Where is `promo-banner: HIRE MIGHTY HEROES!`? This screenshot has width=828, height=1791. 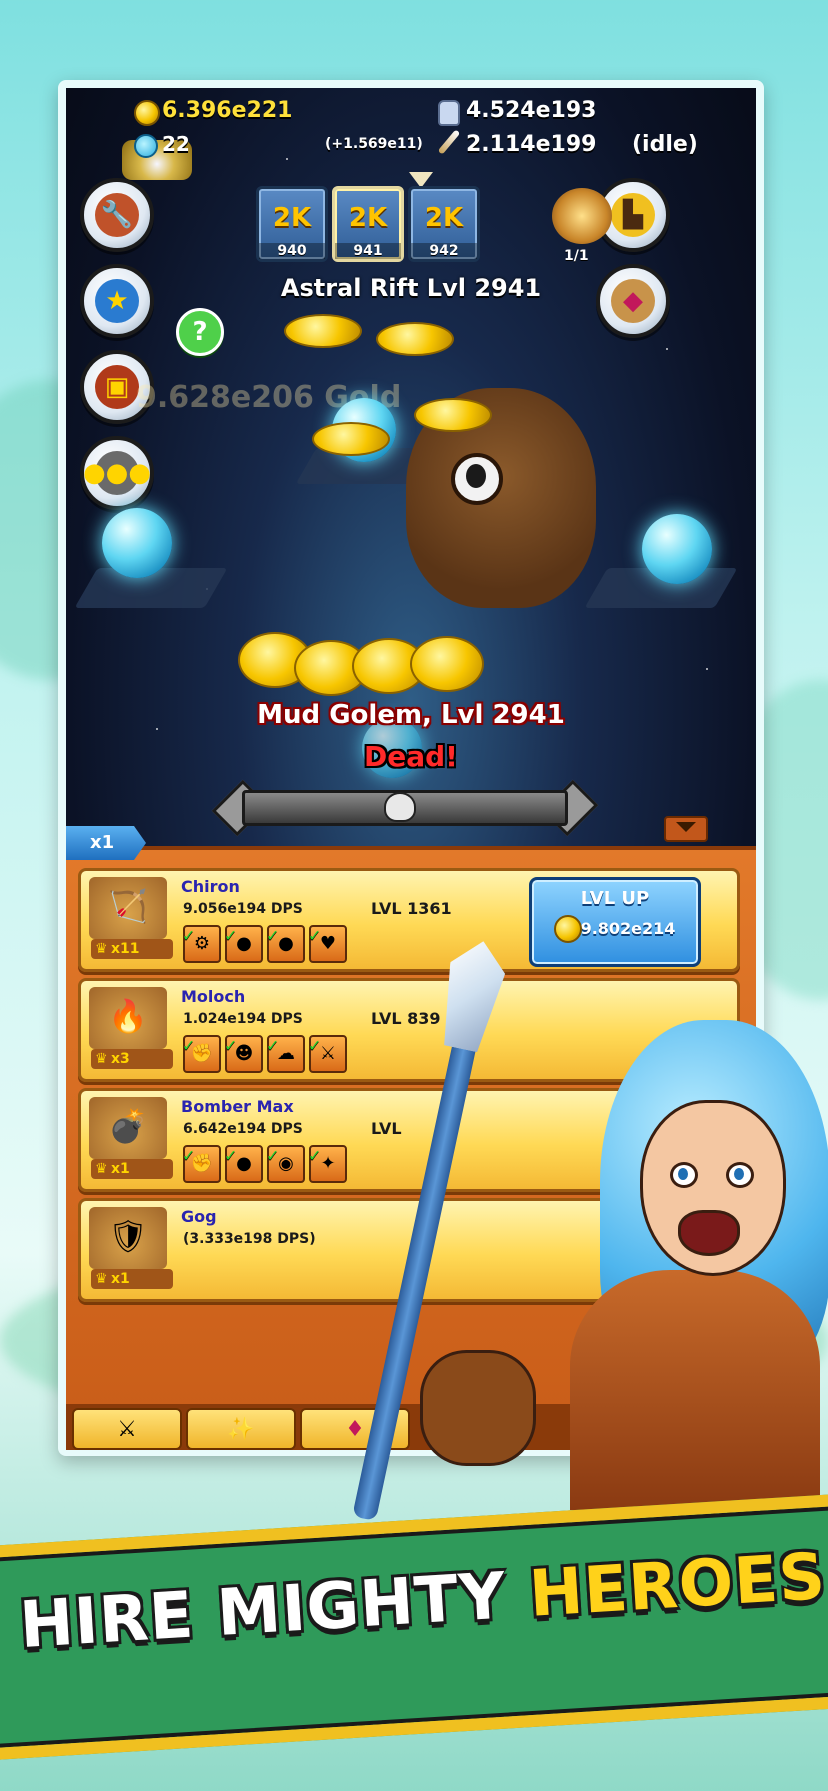
promo-banner: HIRE MIGHTY HEROES! is located at coordinates (414, 1627).